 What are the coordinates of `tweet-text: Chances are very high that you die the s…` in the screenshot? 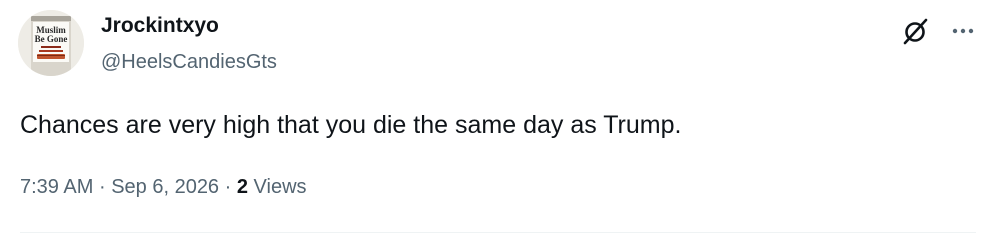 It's located at (351, 125).